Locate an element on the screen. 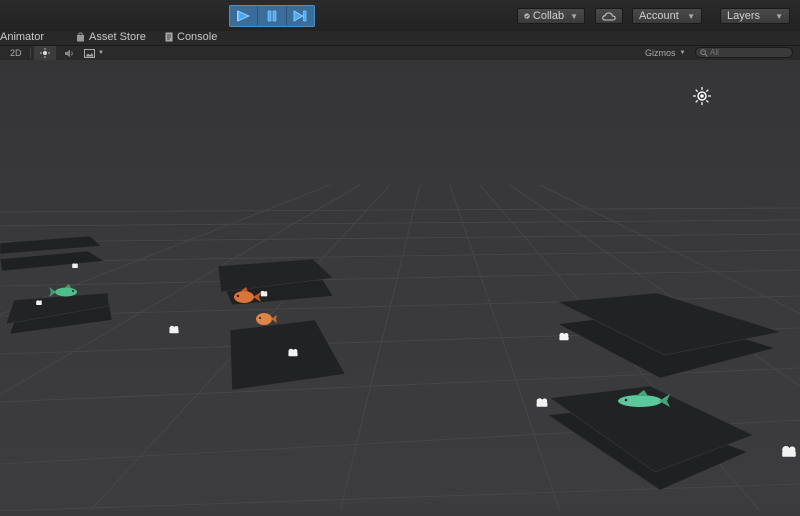 Image resolution: width=800 pixels, height=516 pixels. step-icon is located at coordinates (300, 16).